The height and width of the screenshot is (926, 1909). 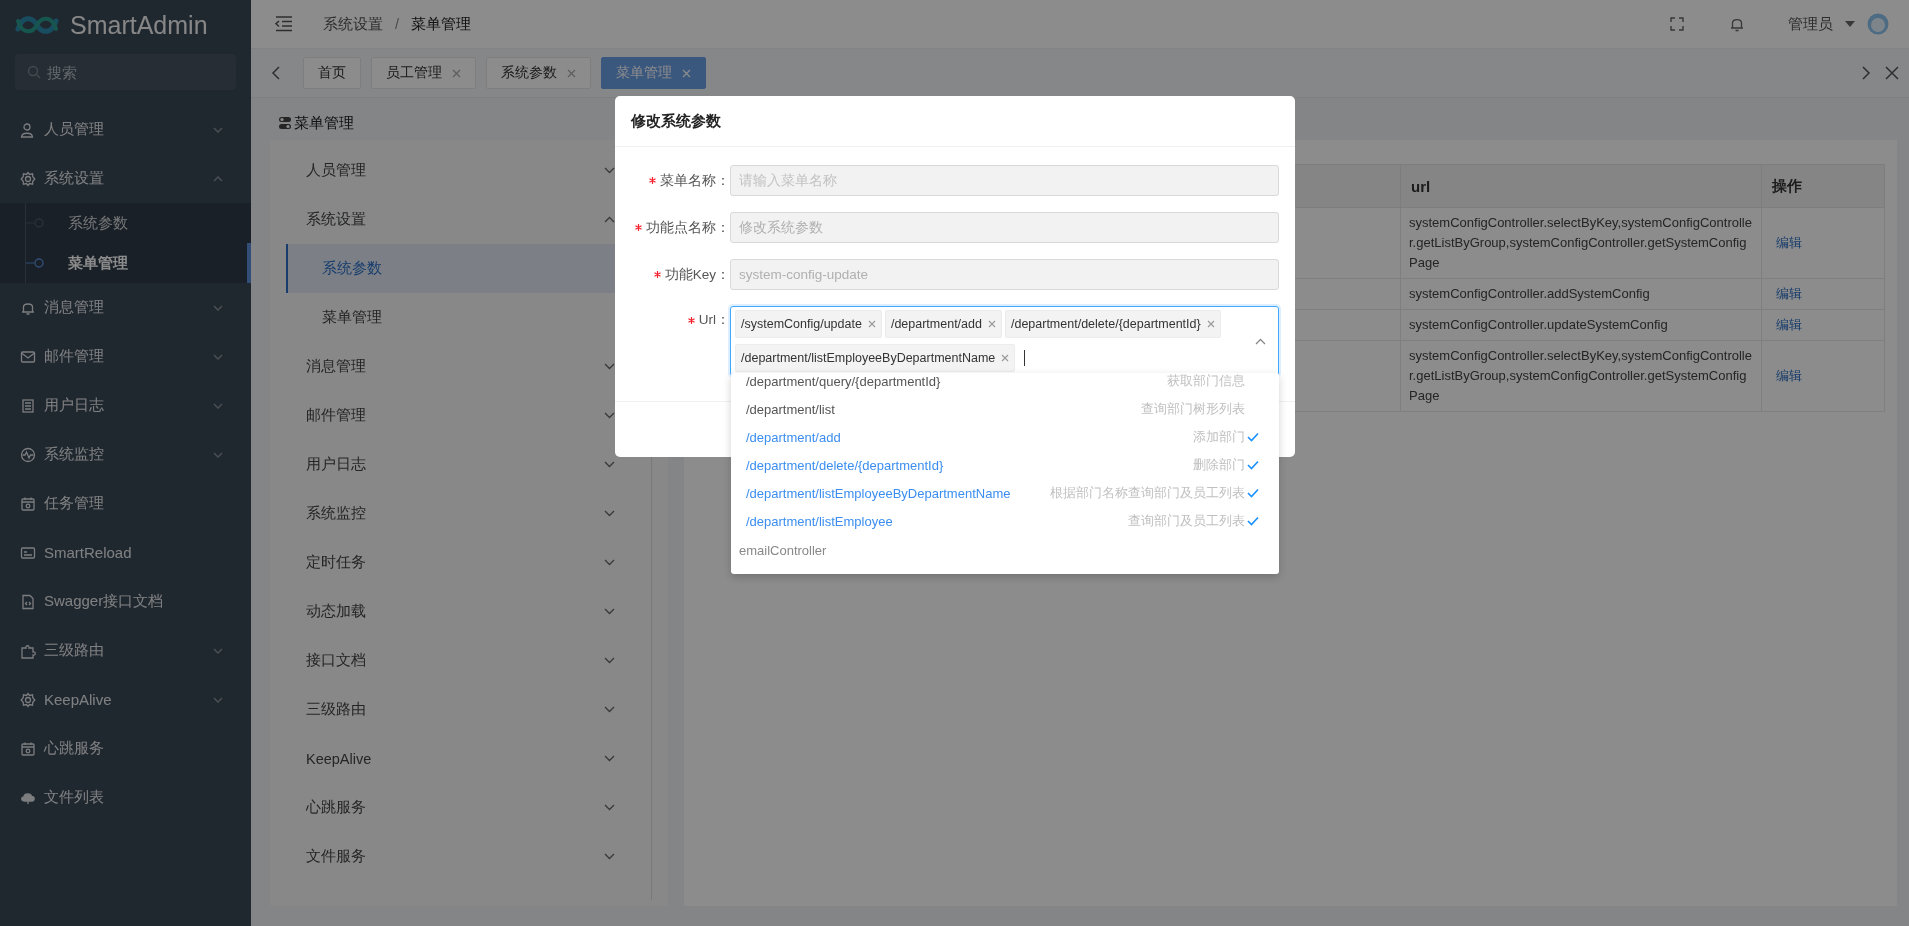 I want to click on modal-title: 修改系统参数, so click(x=676, y=121).